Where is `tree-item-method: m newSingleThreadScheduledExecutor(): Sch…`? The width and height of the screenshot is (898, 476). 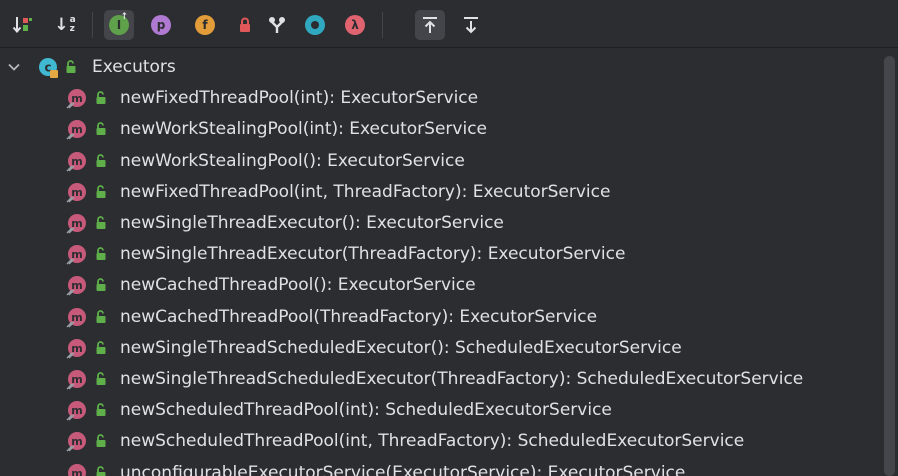
tree-item-method: m newSingleThreadScheduledExecutor(): Sch… is located at coordinates (440, 348).